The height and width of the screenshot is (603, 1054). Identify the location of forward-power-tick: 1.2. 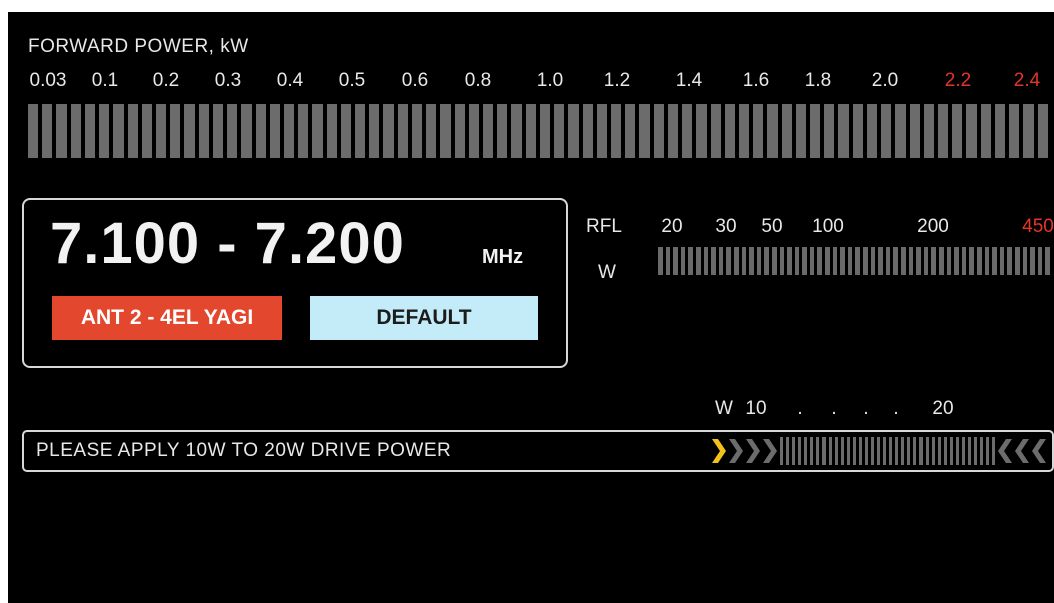
(617, 80).